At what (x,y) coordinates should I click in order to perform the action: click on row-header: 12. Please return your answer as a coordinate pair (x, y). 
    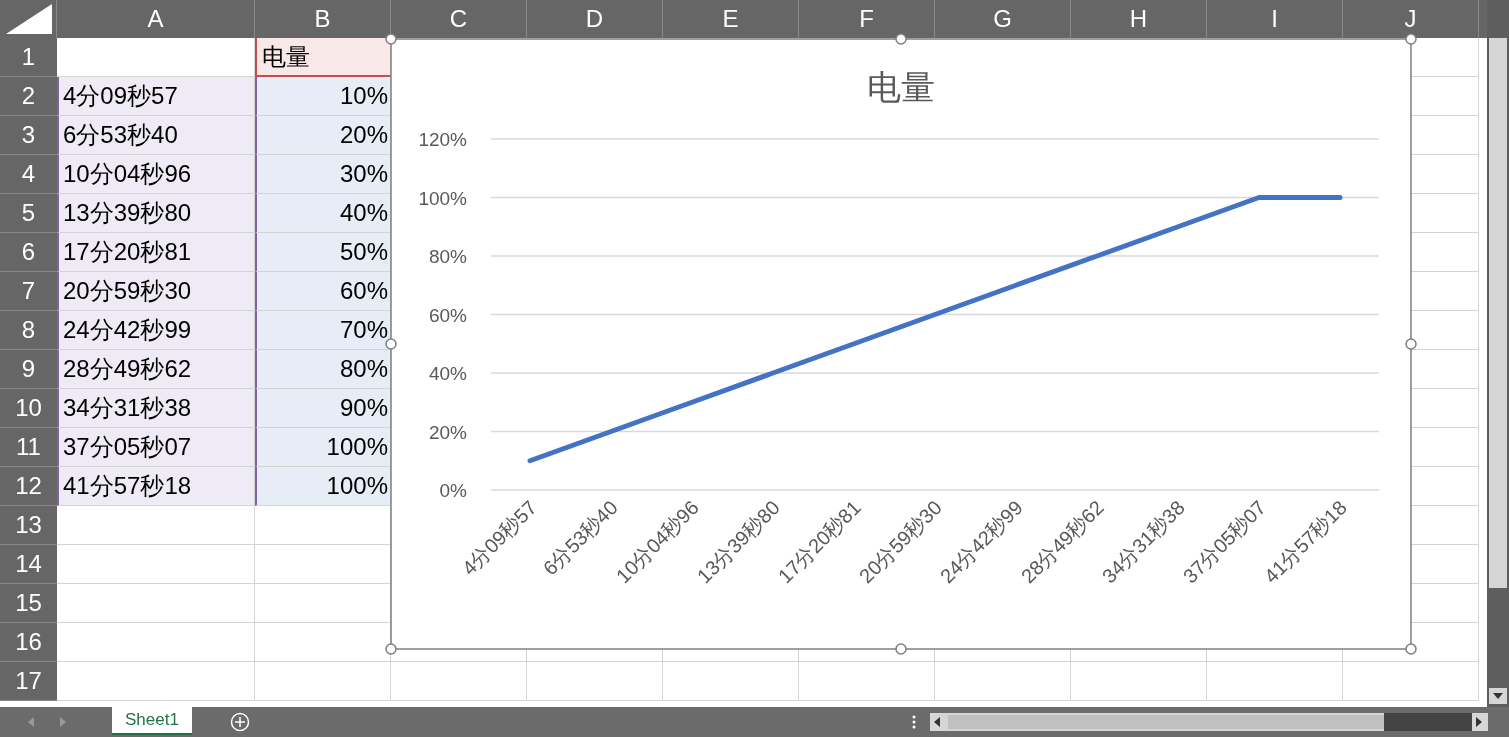
    Looking at the image, I should click on (28, 486).